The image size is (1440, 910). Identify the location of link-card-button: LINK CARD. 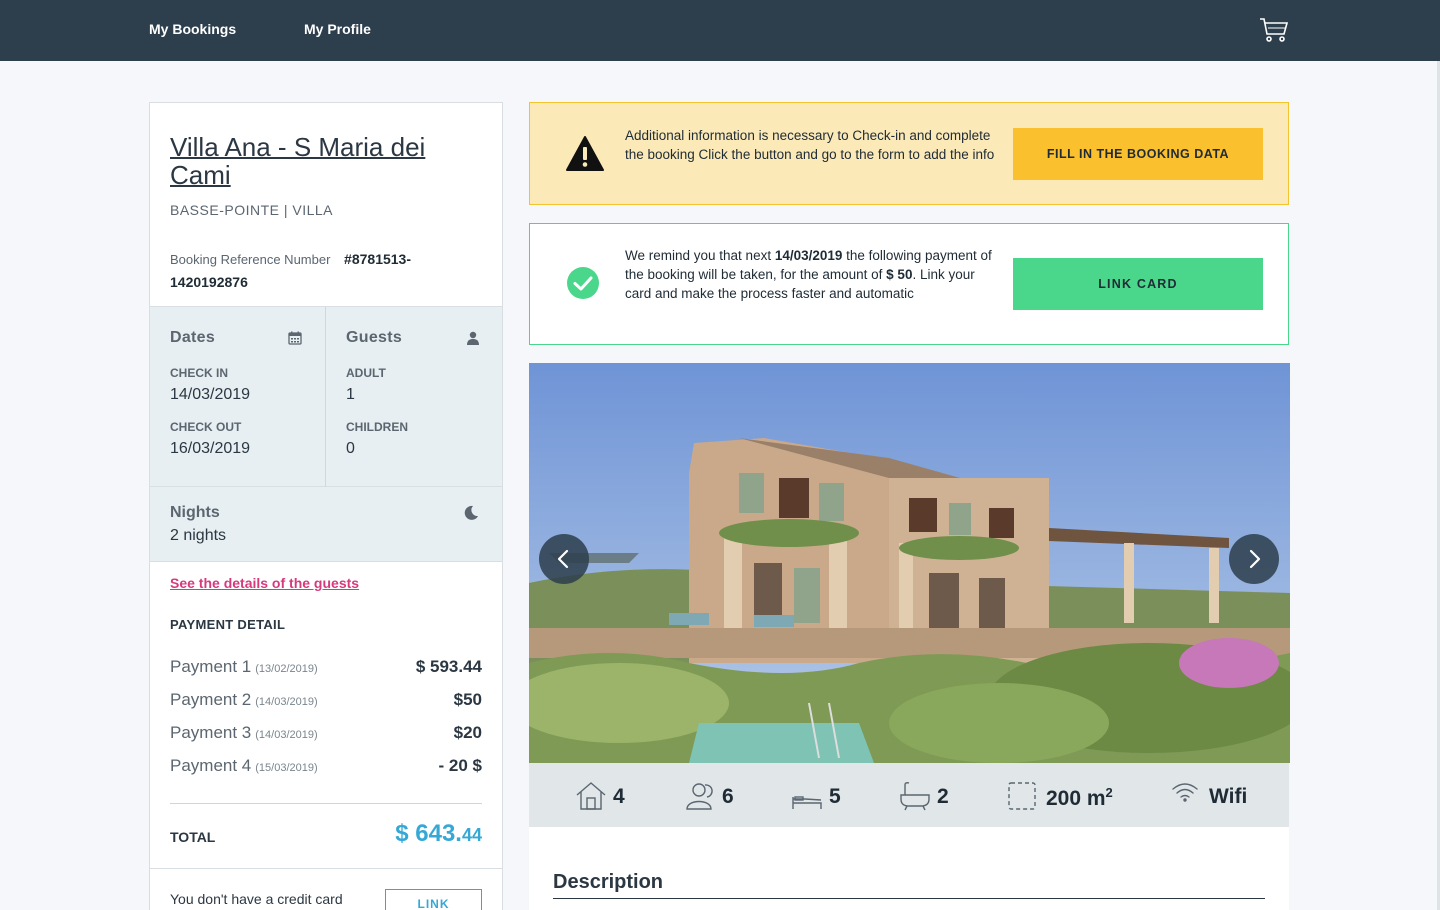
(1138, 284).